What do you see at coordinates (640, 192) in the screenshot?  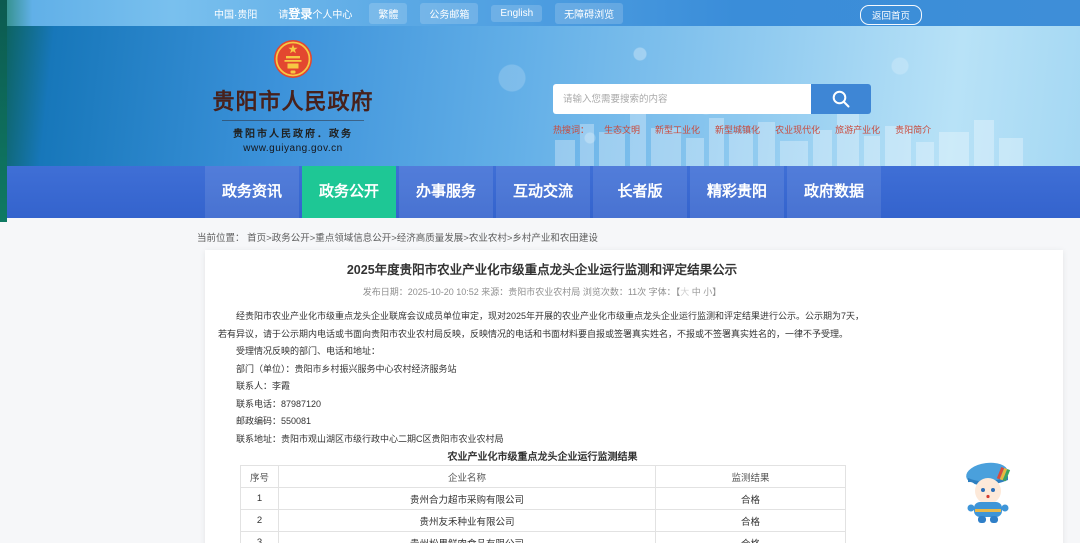 I see `nav-item-senior: 长者版` at bounding box center [640, 192].